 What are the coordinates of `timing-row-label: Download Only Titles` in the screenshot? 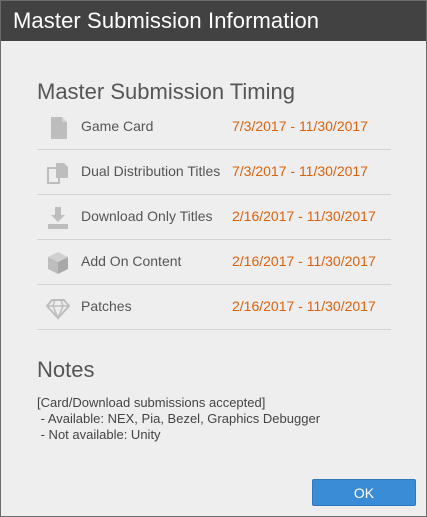 It's located at (147, 216).